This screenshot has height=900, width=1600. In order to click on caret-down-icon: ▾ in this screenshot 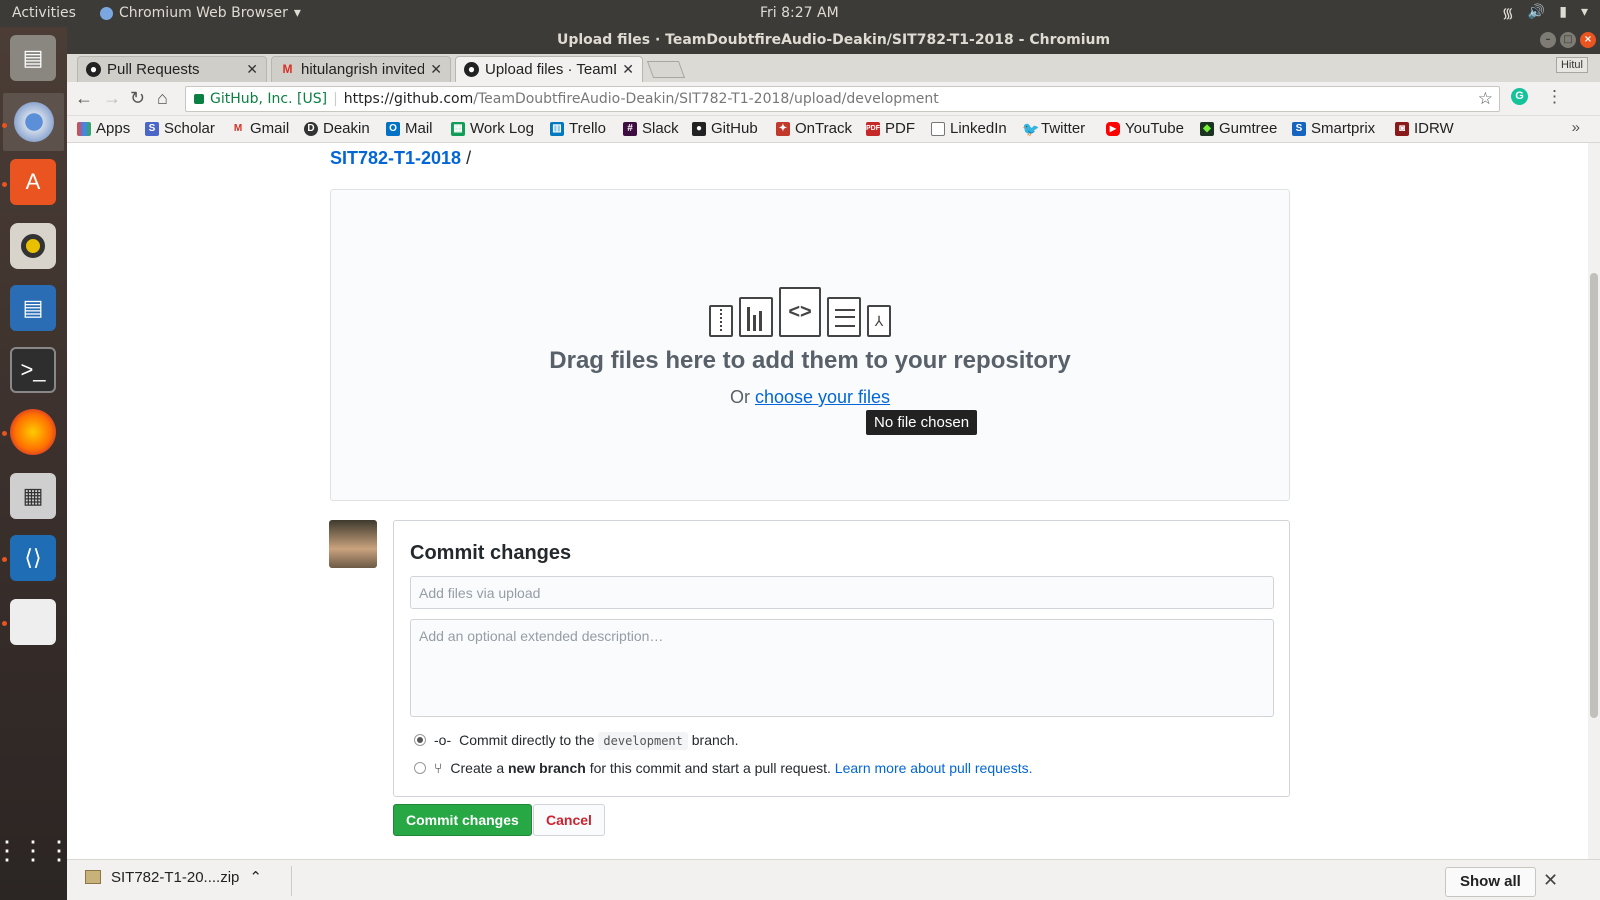, I will do `click(297, 13)`.